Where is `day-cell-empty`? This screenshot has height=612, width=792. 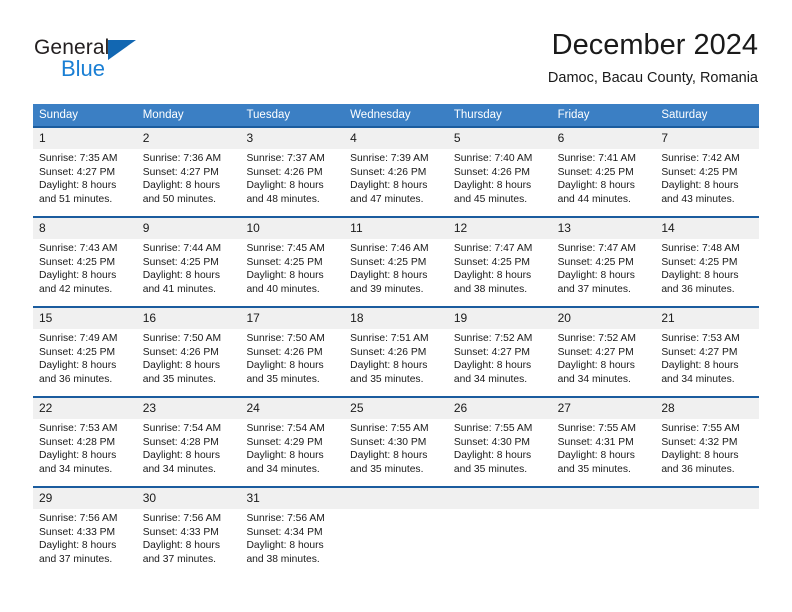 day-cell-empty is located at coordinates (396, 528).